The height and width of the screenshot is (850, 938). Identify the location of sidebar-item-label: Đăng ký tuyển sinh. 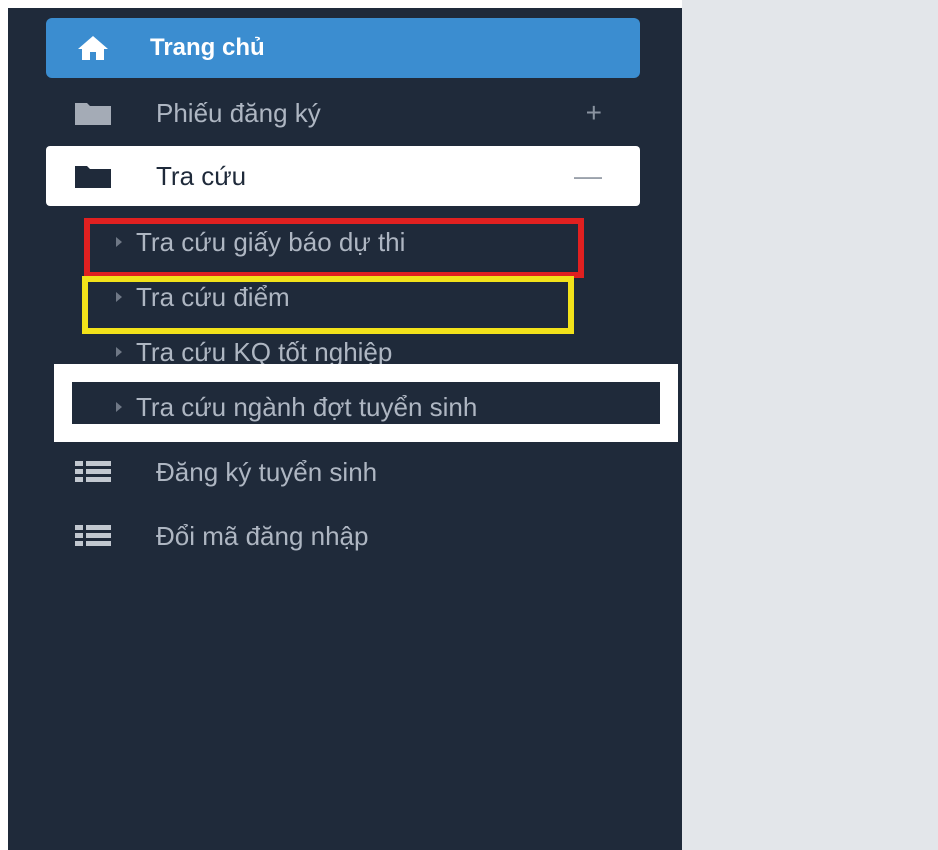
(267, 471).